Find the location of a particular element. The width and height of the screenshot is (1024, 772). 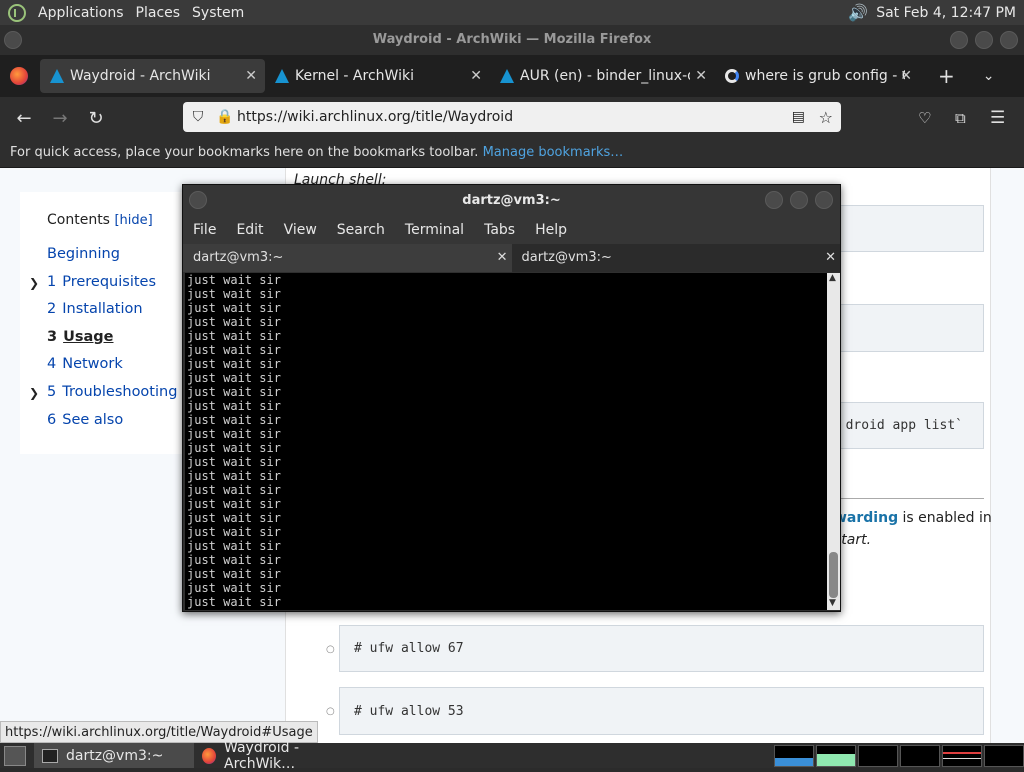

firefox-title-bar: Waydroid - ArchWiki — Mozilla Firefox is located at coordinates (512, 40).